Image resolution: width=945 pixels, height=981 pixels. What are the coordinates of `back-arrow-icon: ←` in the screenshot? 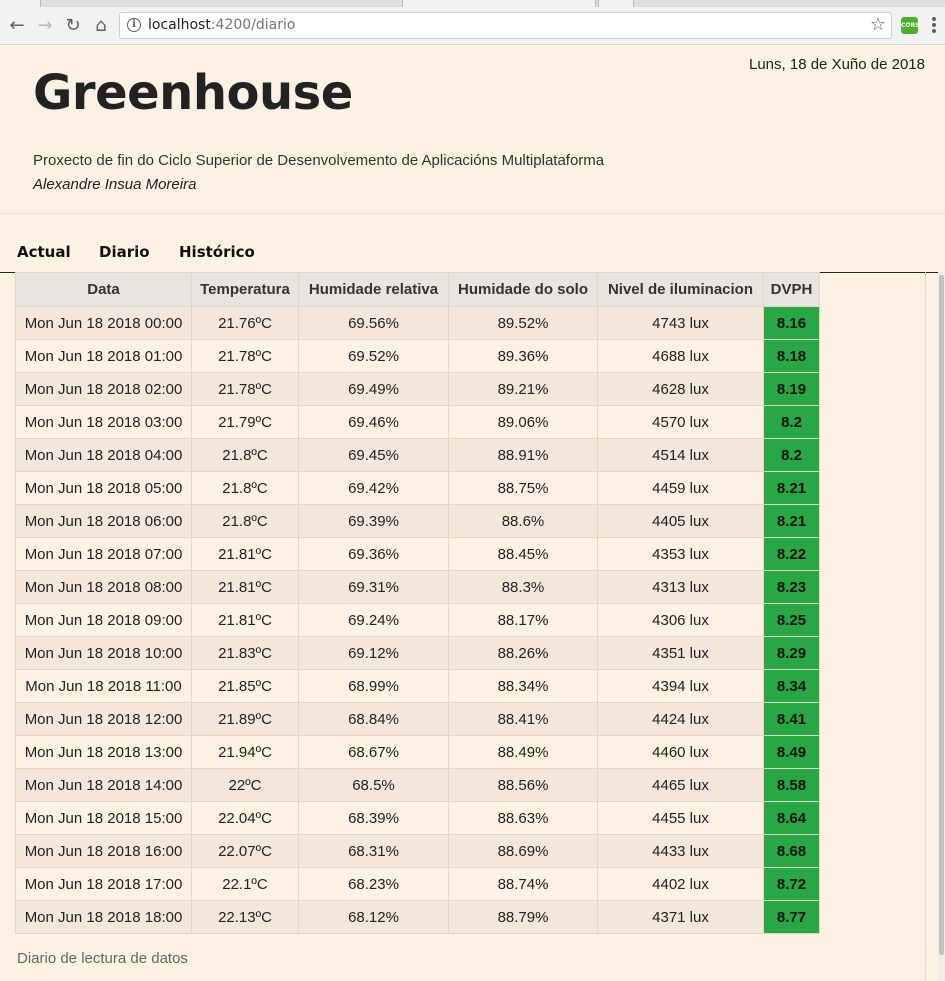 It's located at (17, 26).